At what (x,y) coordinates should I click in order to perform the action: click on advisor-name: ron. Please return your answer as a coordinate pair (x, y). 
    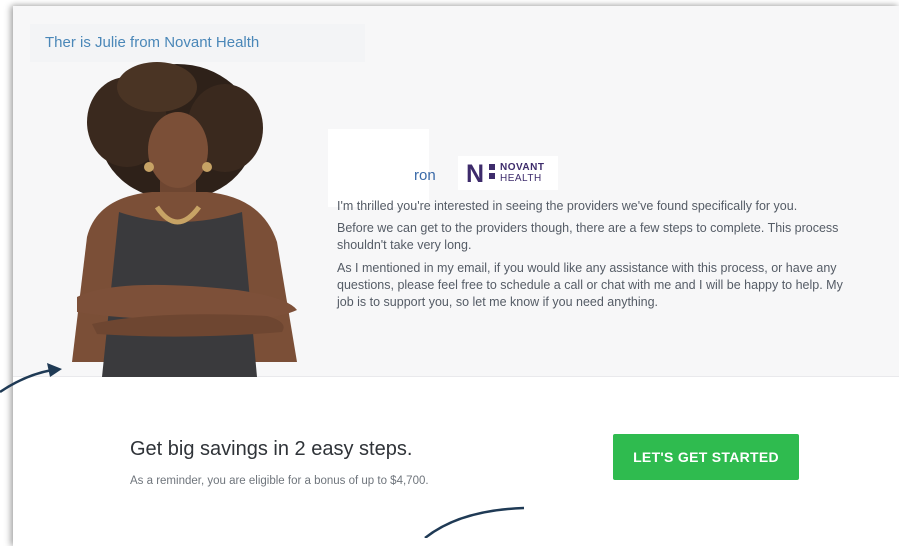
    Looking at the image, I should click on (425, 175).